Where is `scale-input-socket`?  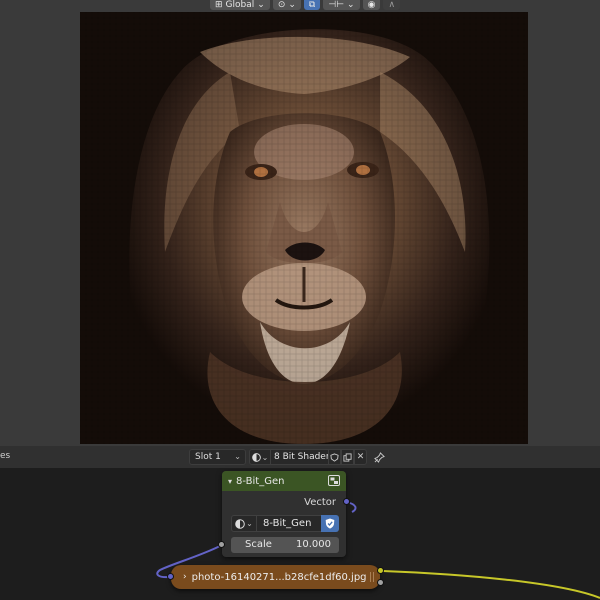
scale-input-socket is located at coordinates (221, 544).